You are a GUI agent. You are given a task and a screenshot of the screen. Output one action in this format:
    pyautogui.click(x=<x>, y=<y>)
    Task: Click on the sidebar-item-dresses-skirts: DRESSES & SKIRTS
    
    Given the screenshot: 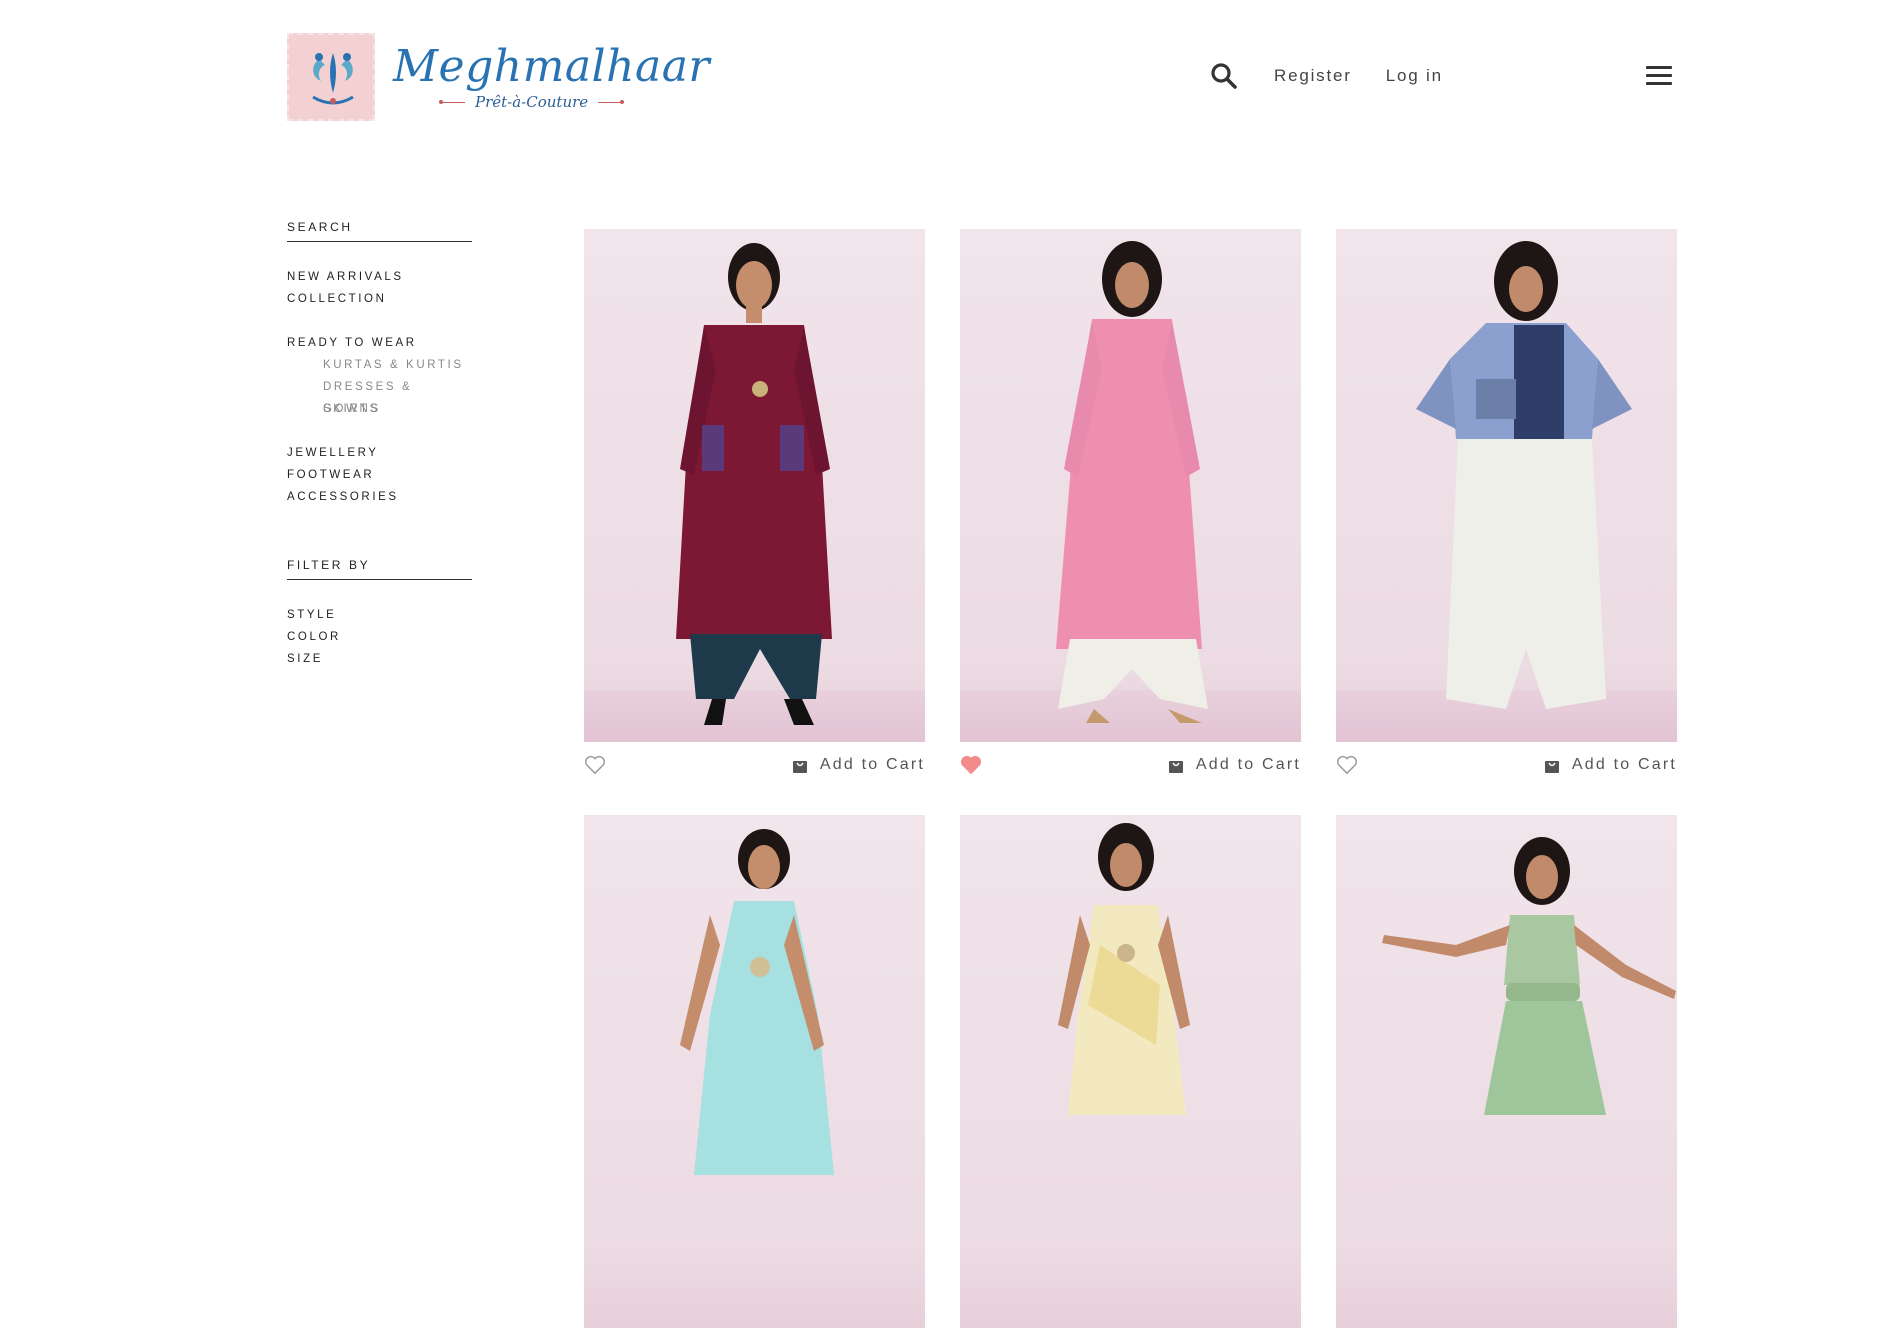 What is the action you would take?
    pyautogui.click(x=379, y=395)
    